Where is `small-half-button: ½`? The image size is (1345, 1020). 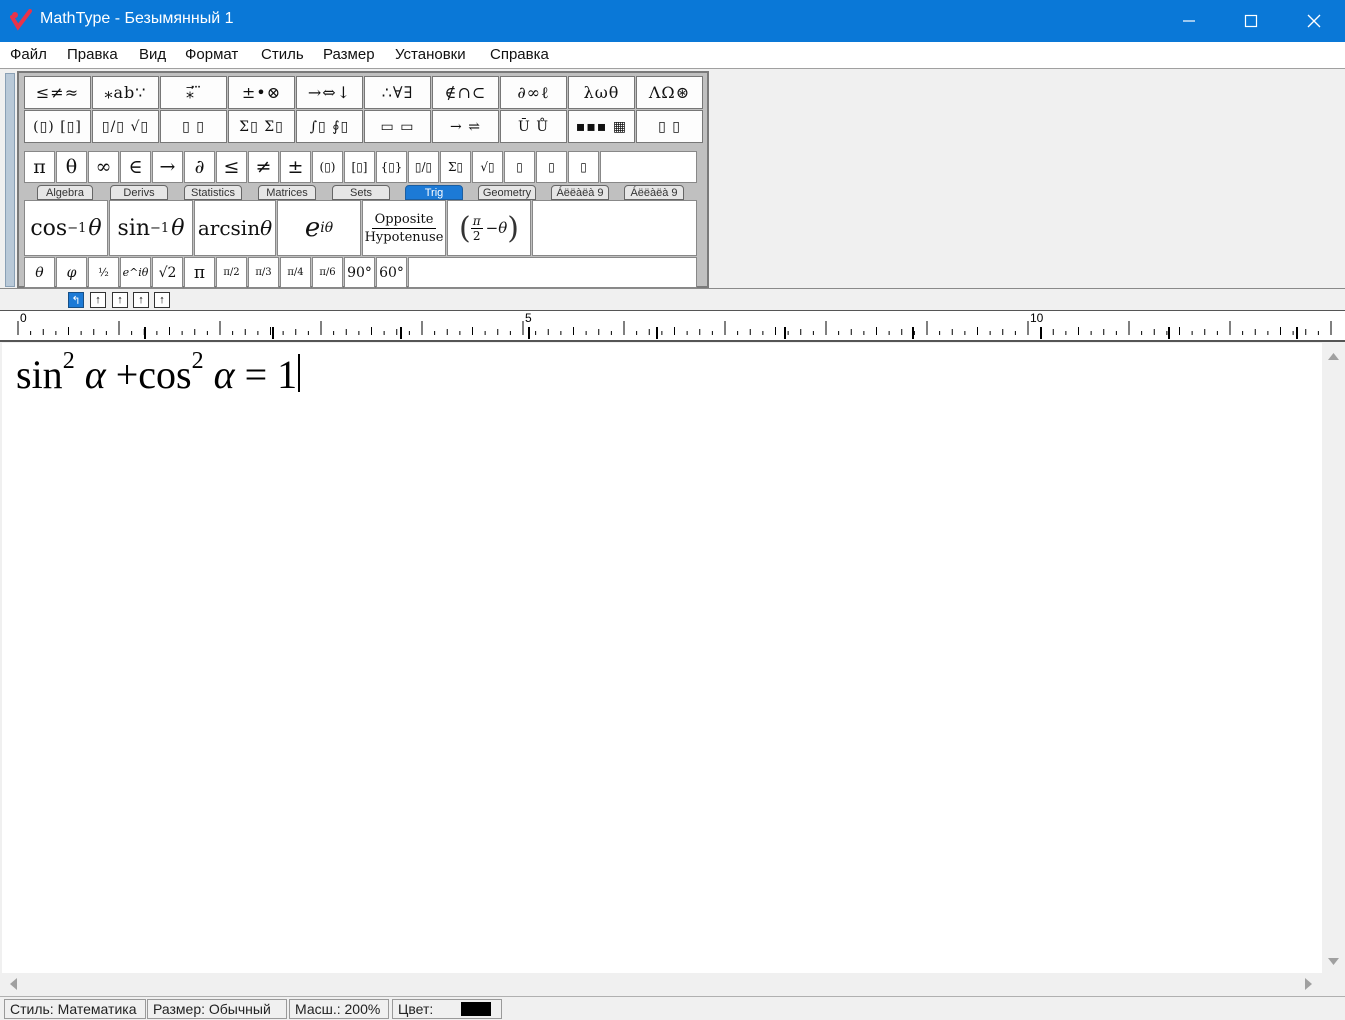
small-half-button: ½ is located at coordinates (103, 272).